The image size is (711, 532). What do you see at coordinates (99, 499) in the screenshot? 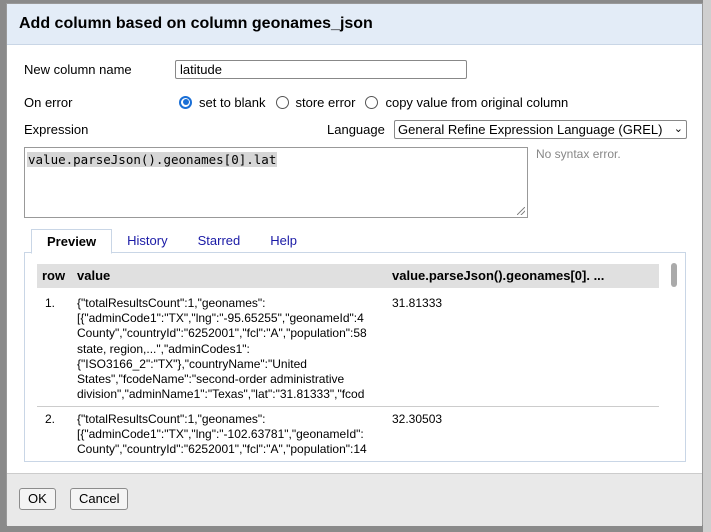
I see `cancel-button: Cancel` at bounding box center [99, 499].